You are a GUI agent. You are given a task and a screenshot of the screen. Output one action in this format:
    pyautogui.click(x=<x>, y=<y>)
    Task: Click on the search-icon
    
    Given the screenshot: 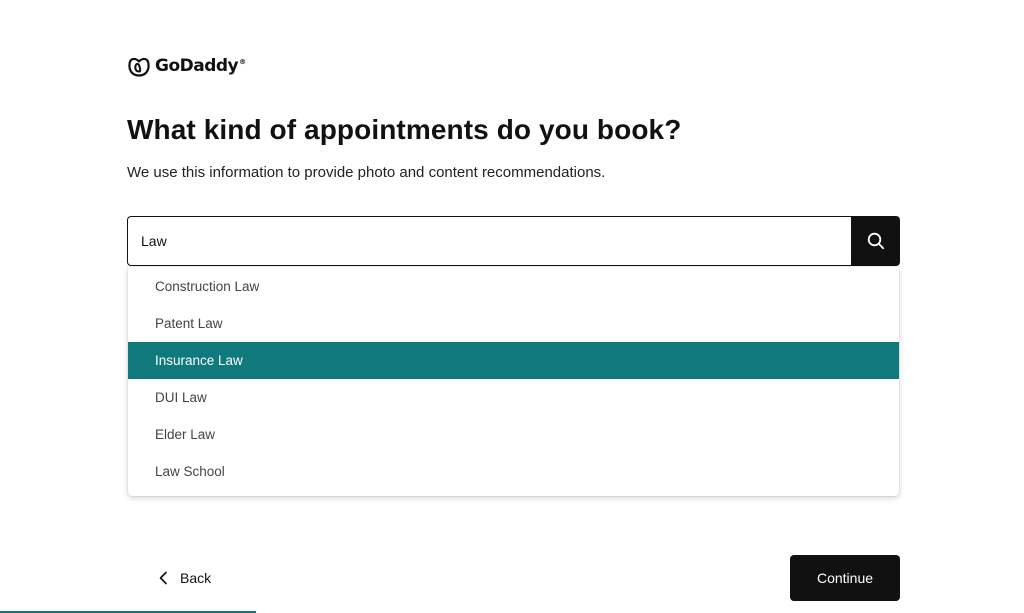 What is the action you would take?
    pyautogui.click(x=875, y=241)
    